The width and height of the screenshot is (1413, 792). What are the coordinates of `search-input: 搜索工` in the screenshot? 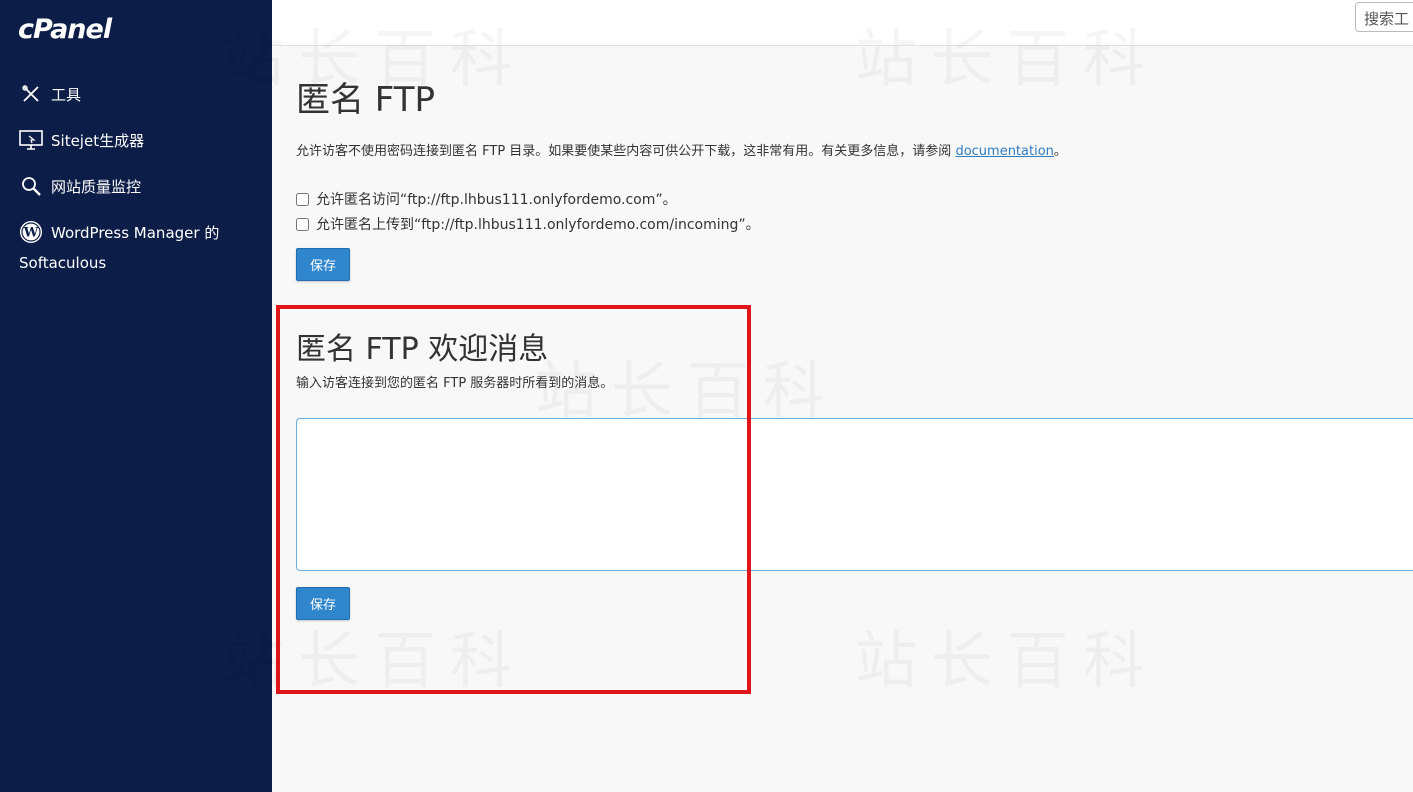 It's located at (1384, 17).